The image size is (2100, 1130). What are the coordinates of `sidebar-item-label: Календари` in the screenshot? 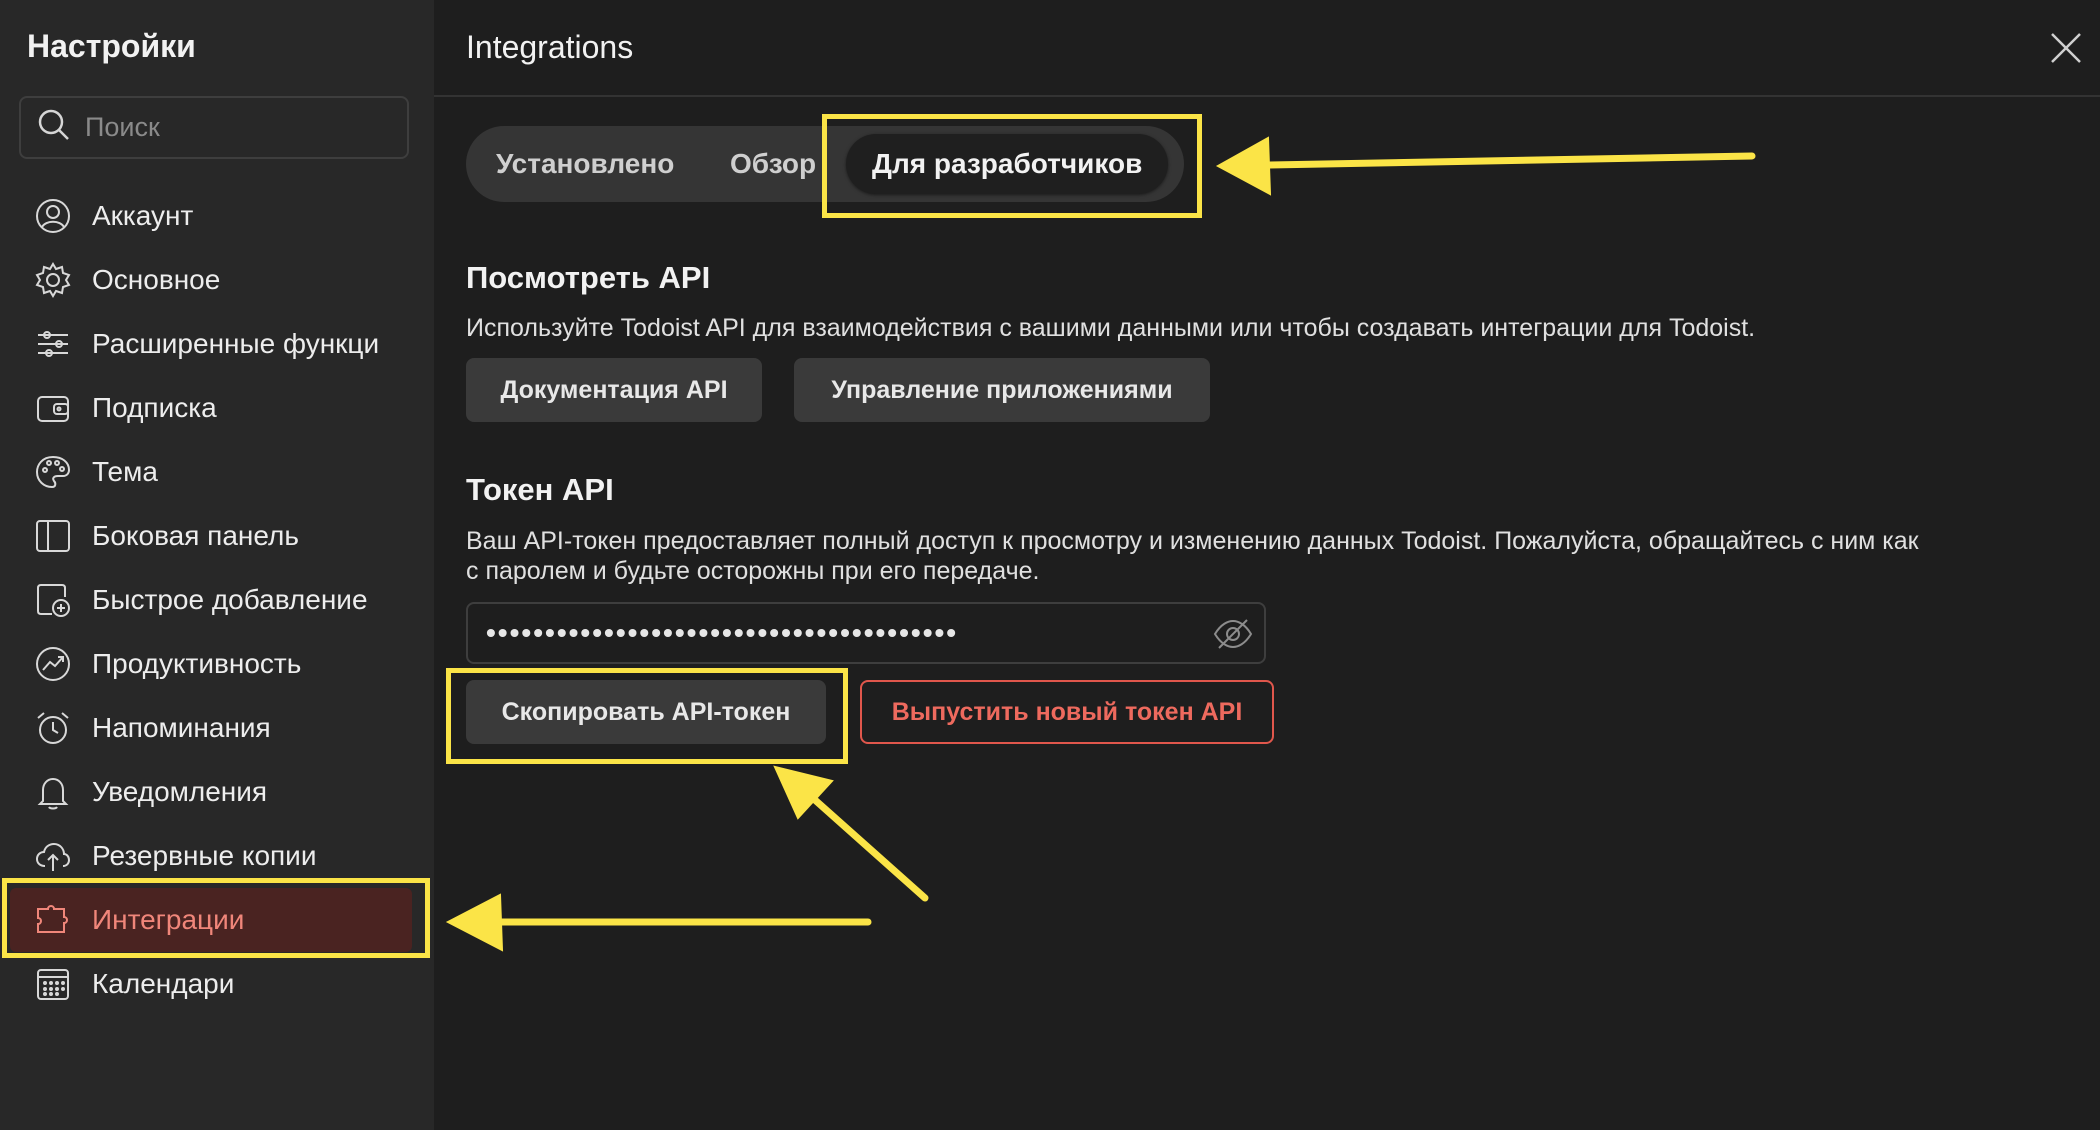 It's located at (163, 983).